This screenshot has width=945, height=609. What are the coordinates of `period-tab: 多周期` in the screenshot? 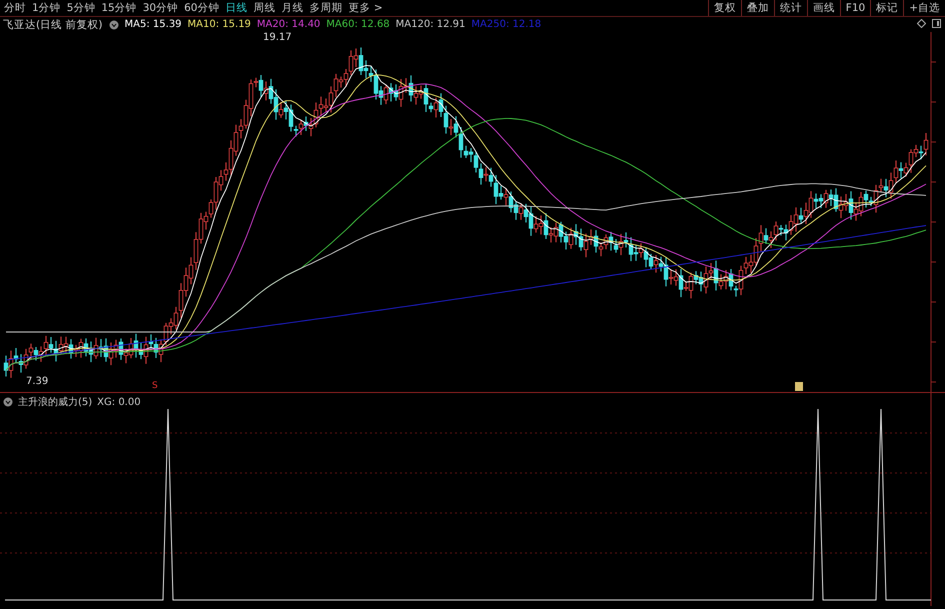 It's located at (326, 8).